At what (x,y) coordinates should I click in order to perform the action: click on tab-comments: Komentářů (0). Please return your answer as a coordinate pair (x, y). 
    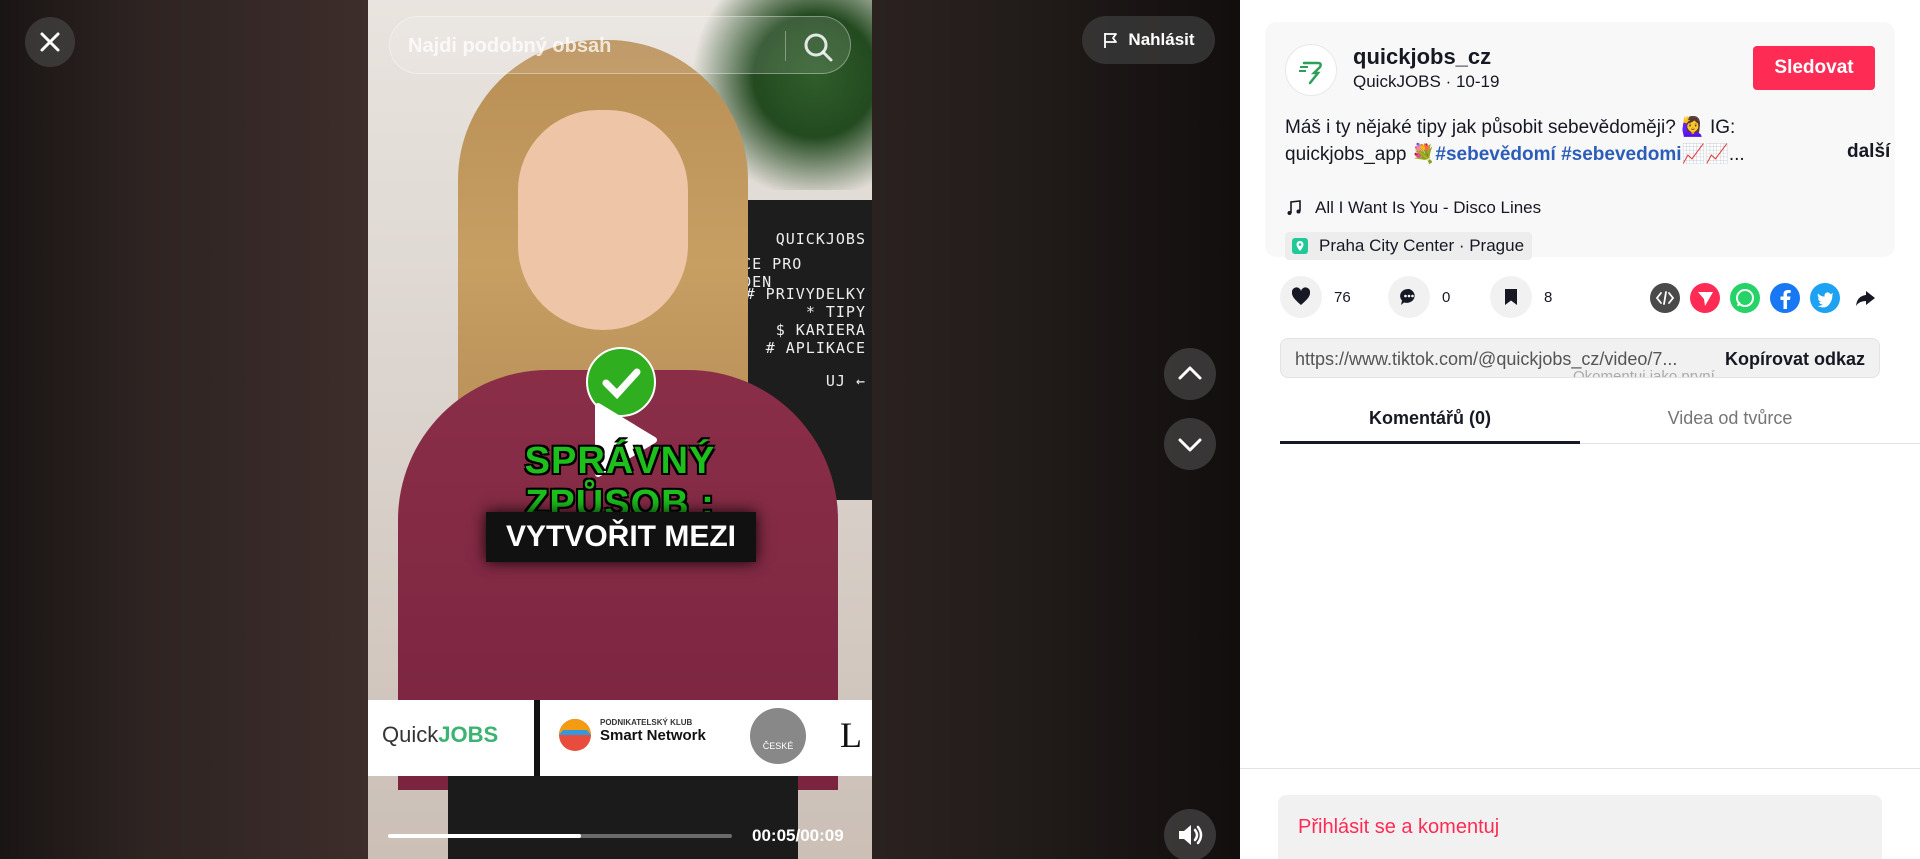
    Looking at the image, I should click on (1430, 418).